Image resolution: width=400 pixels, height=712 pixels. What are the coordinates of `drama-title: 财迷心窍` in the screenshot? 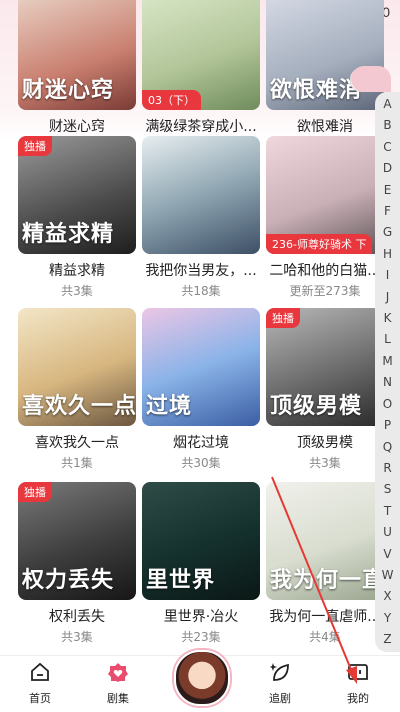 It's located at (77, 126).